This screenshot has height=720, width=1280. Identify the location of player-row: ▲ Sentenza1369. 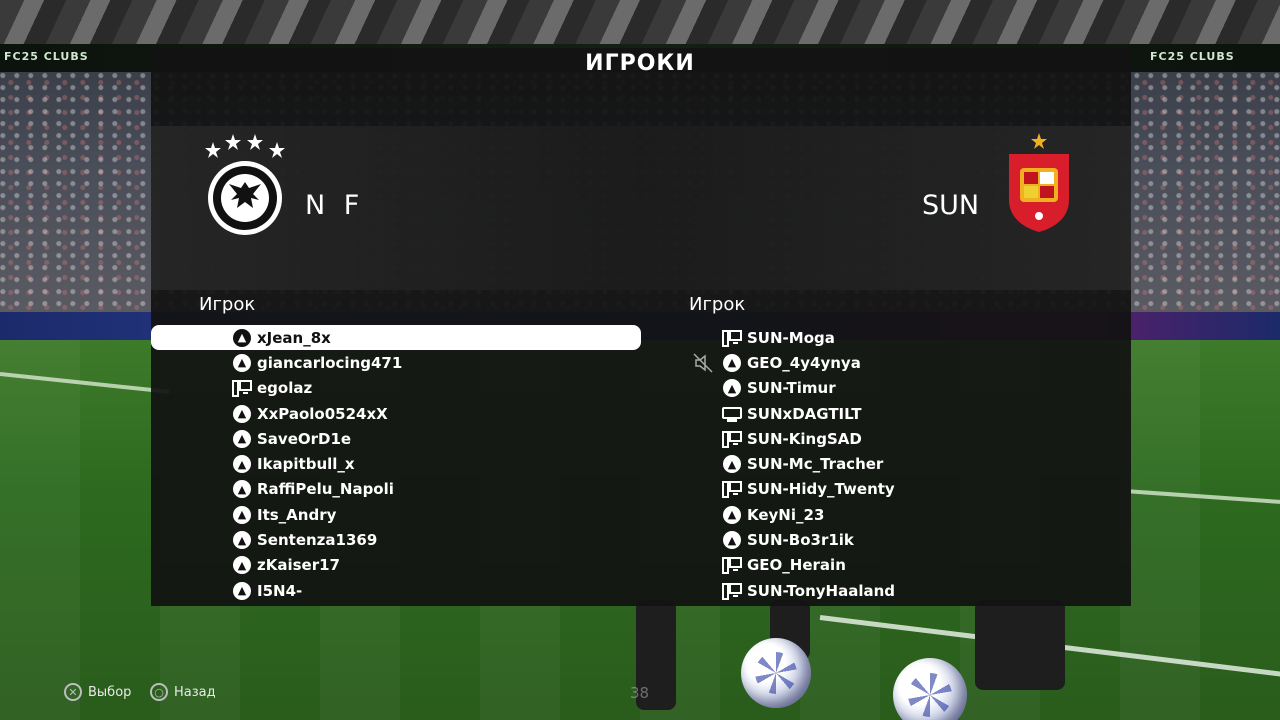
(396, 539).